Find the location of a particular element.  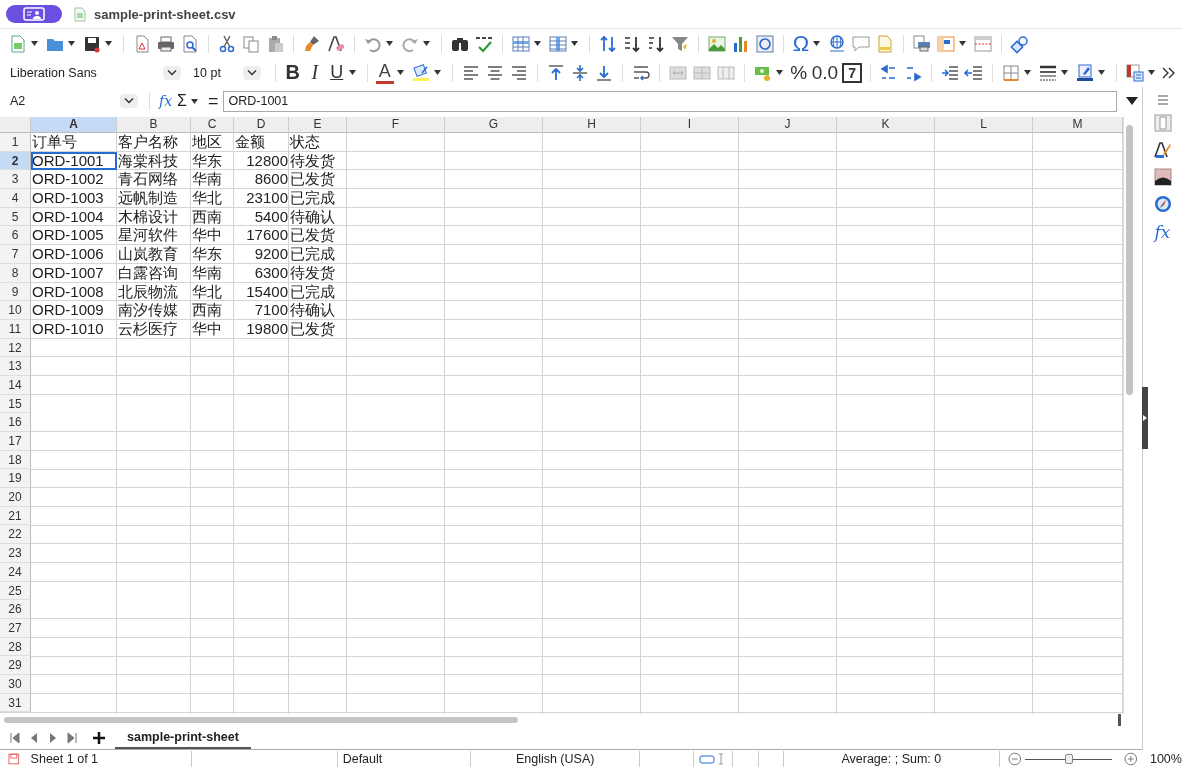

print-preview-icon is located at coordinates (190, 43).